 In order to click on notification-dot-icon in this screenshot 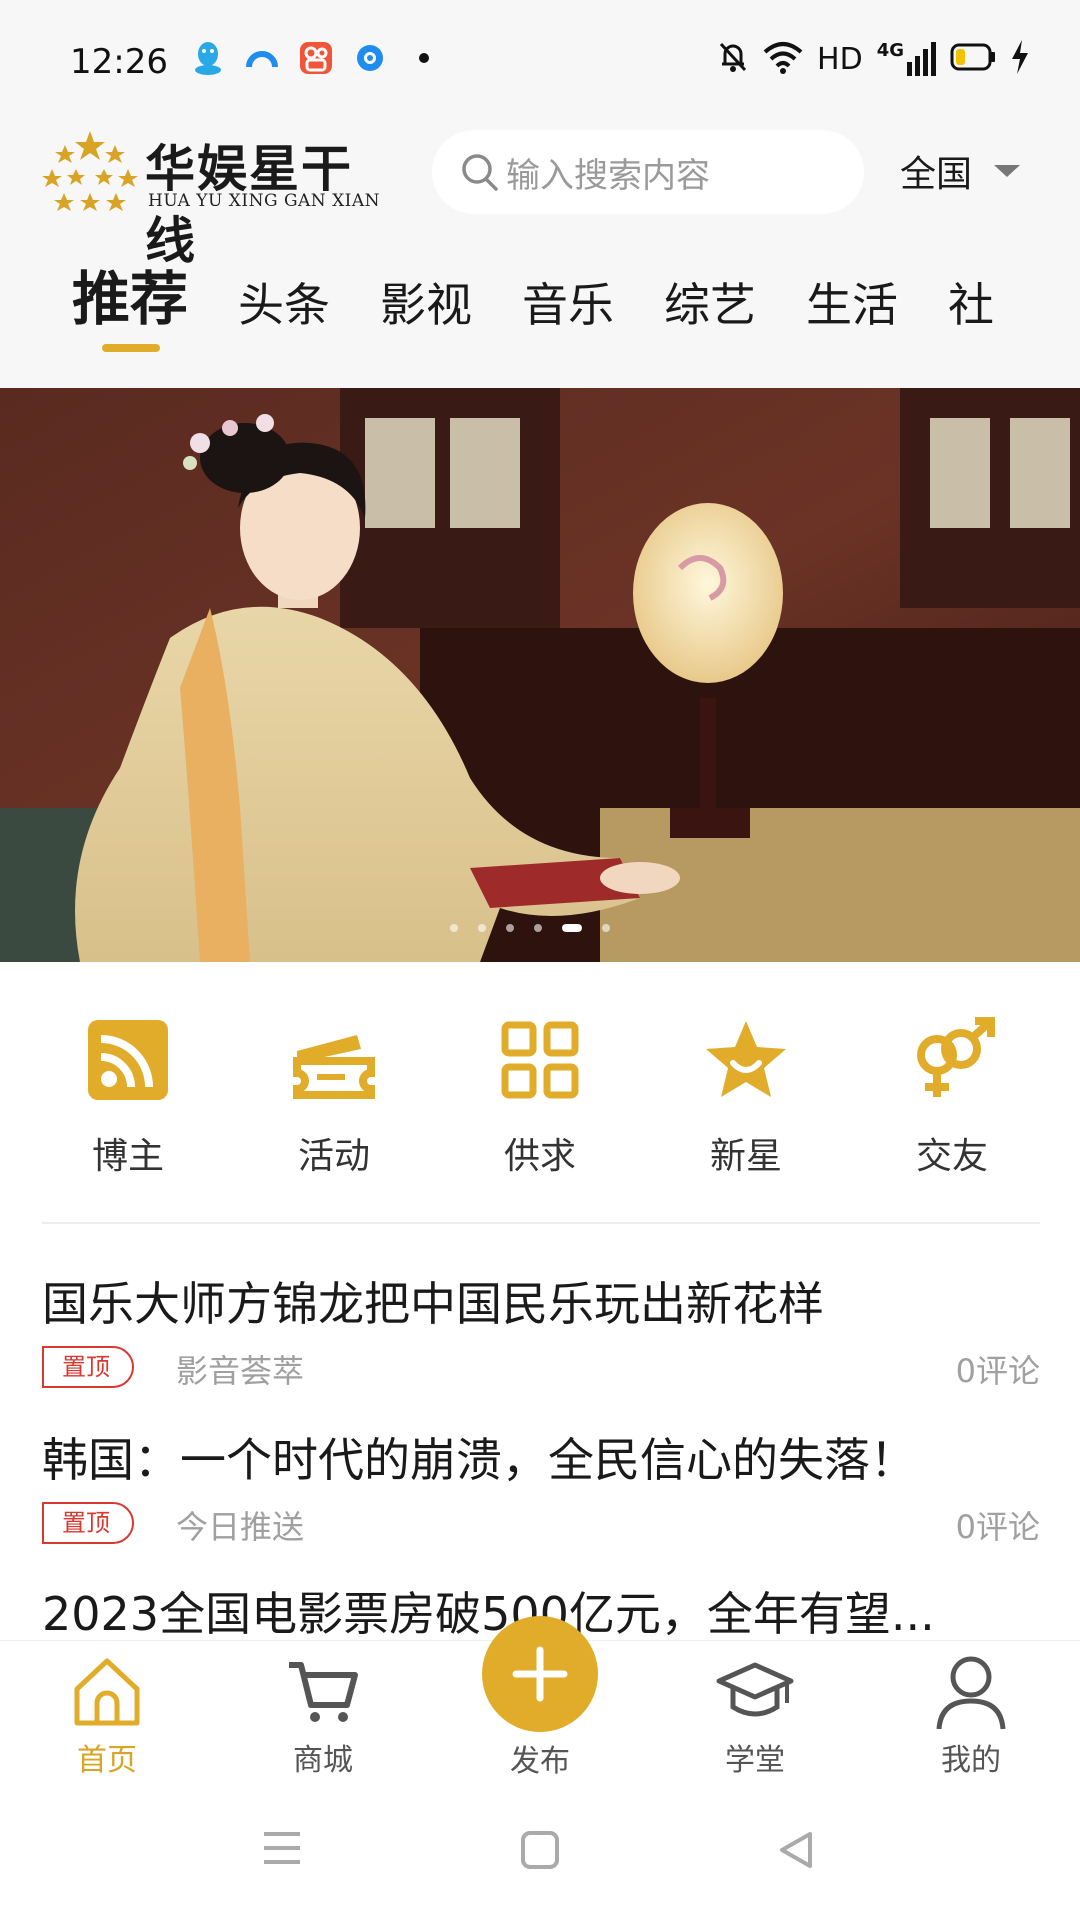, I will do `click(424, 58)`.